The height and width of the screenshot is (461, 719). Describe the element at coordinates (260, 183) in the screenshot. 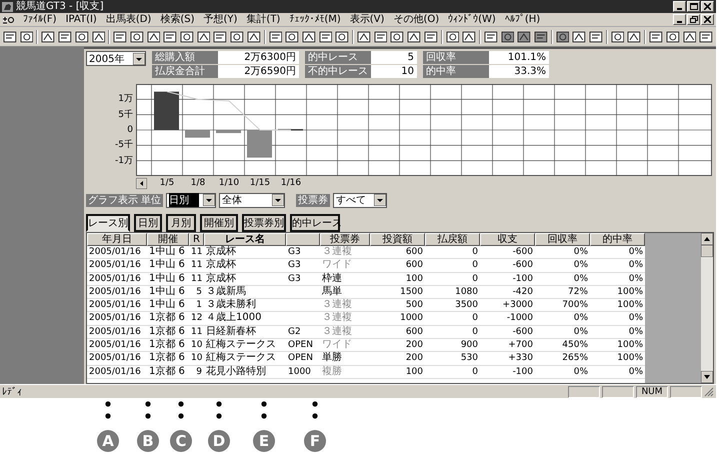

I see `axis-label: 1/15` at that location.